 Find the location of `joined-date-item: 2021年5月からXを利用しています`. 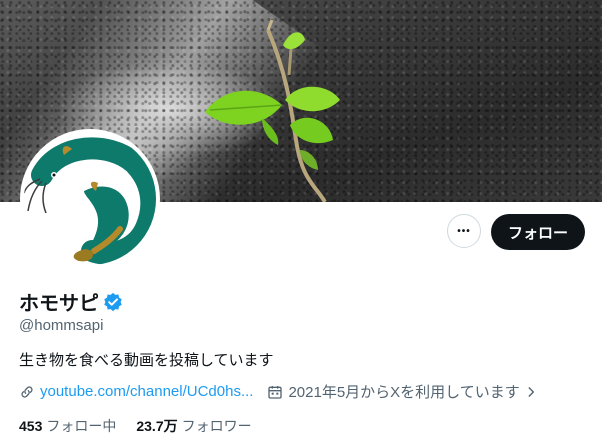

joined-date-item: 2021年5月からXを利用しています is located at coordinates (402, 391).